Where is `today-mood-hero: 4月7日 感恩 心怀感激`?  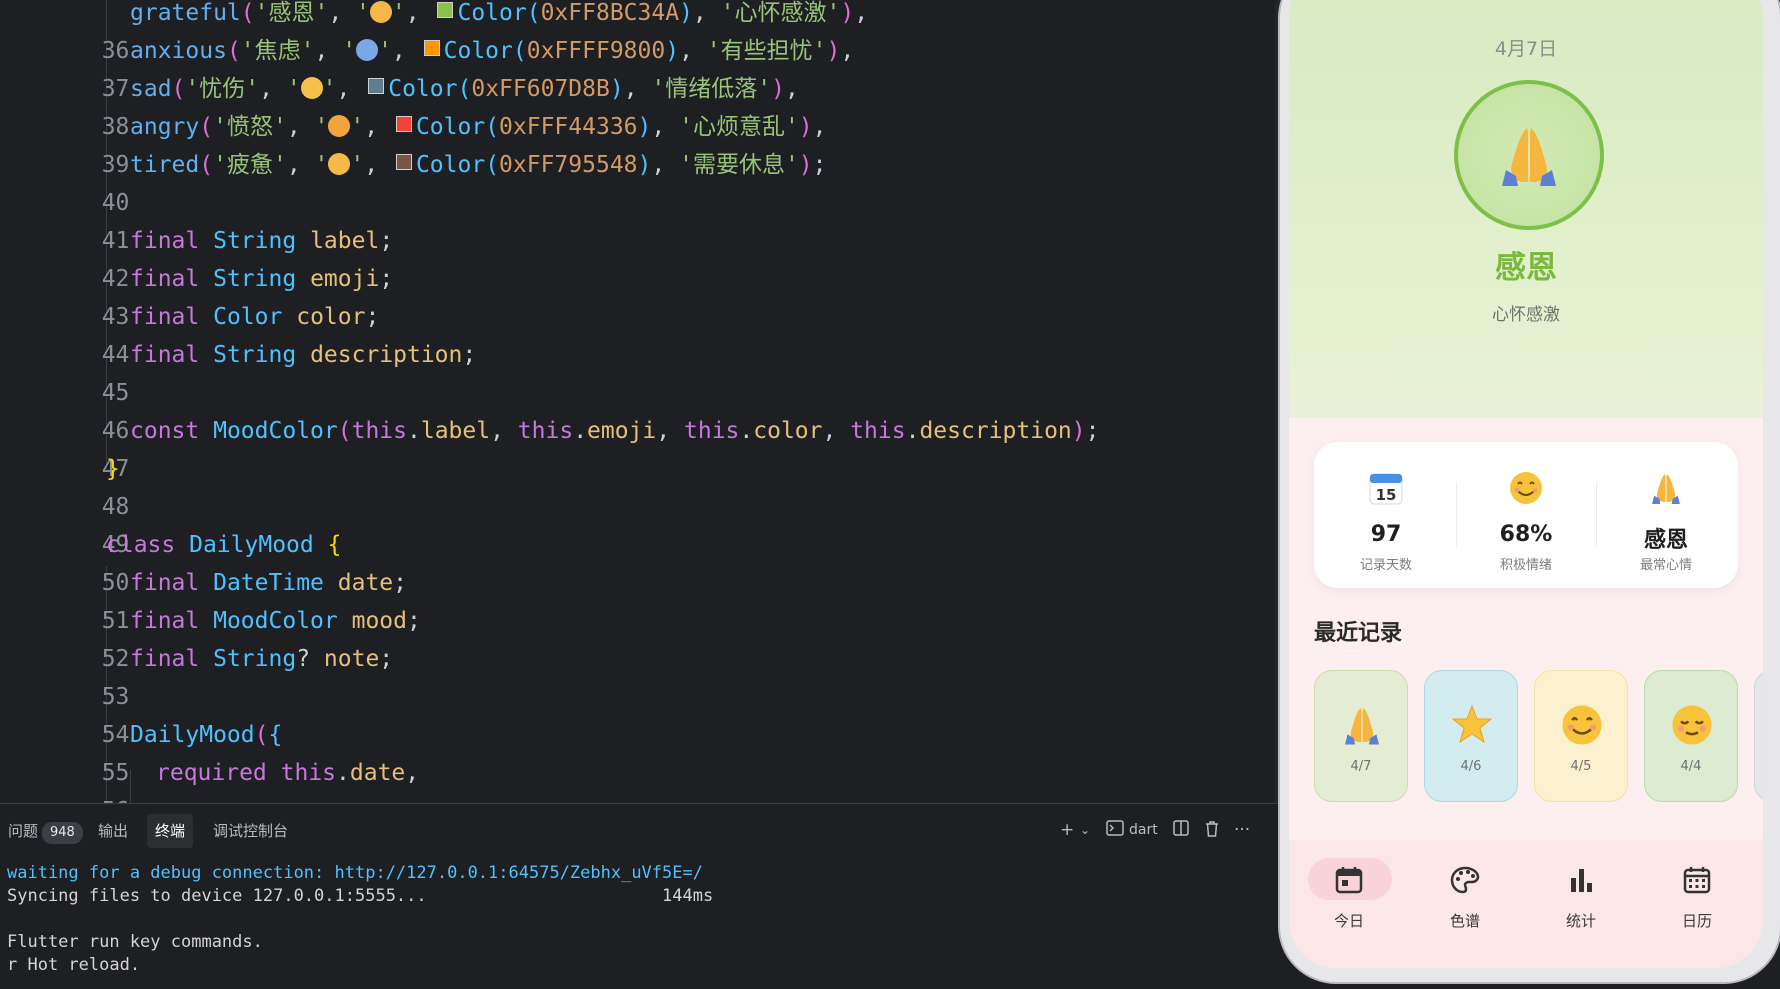 today-mood-hero: 4月7日 感恩 心怀感激 is located at coordinates (1526, 209).